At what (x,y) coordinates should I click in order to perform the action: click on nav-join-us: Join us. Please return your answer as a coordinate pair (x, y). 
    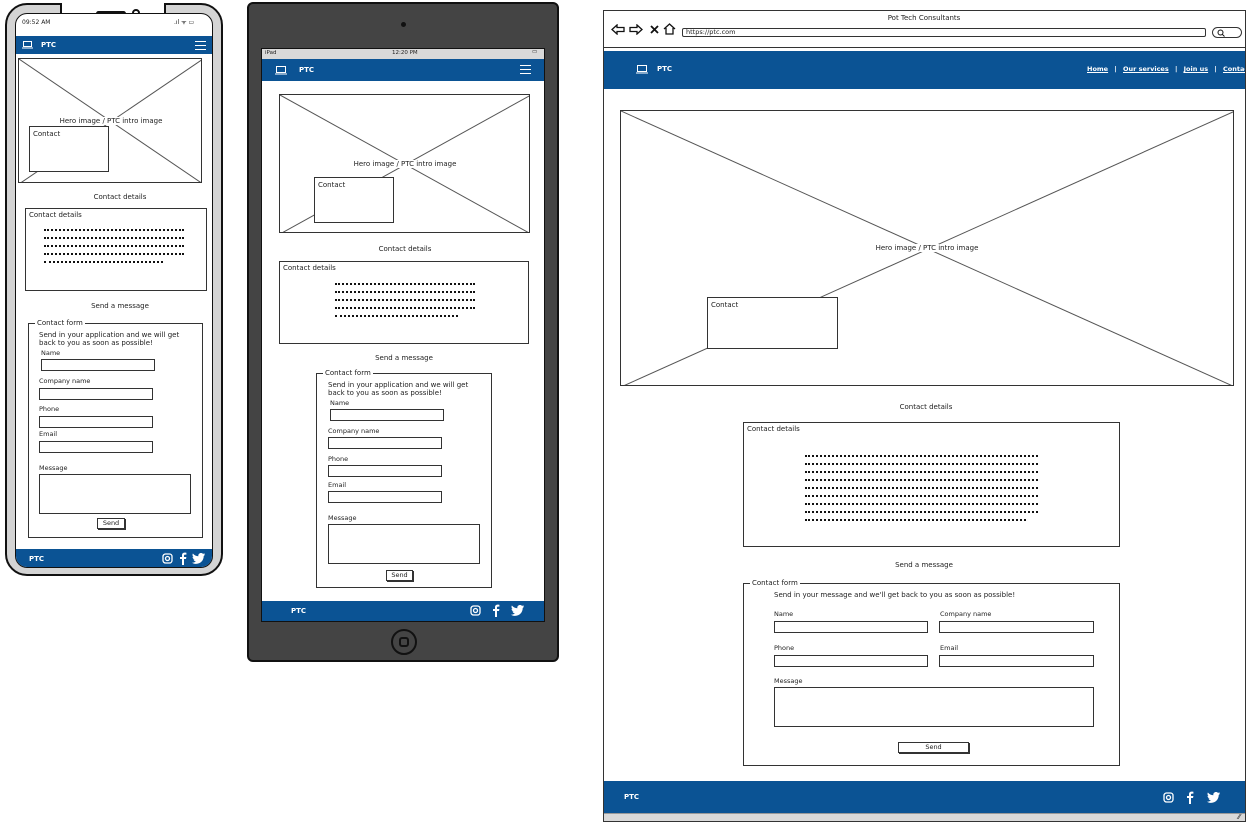
    Looking at the image, I should click on (1196, 69).